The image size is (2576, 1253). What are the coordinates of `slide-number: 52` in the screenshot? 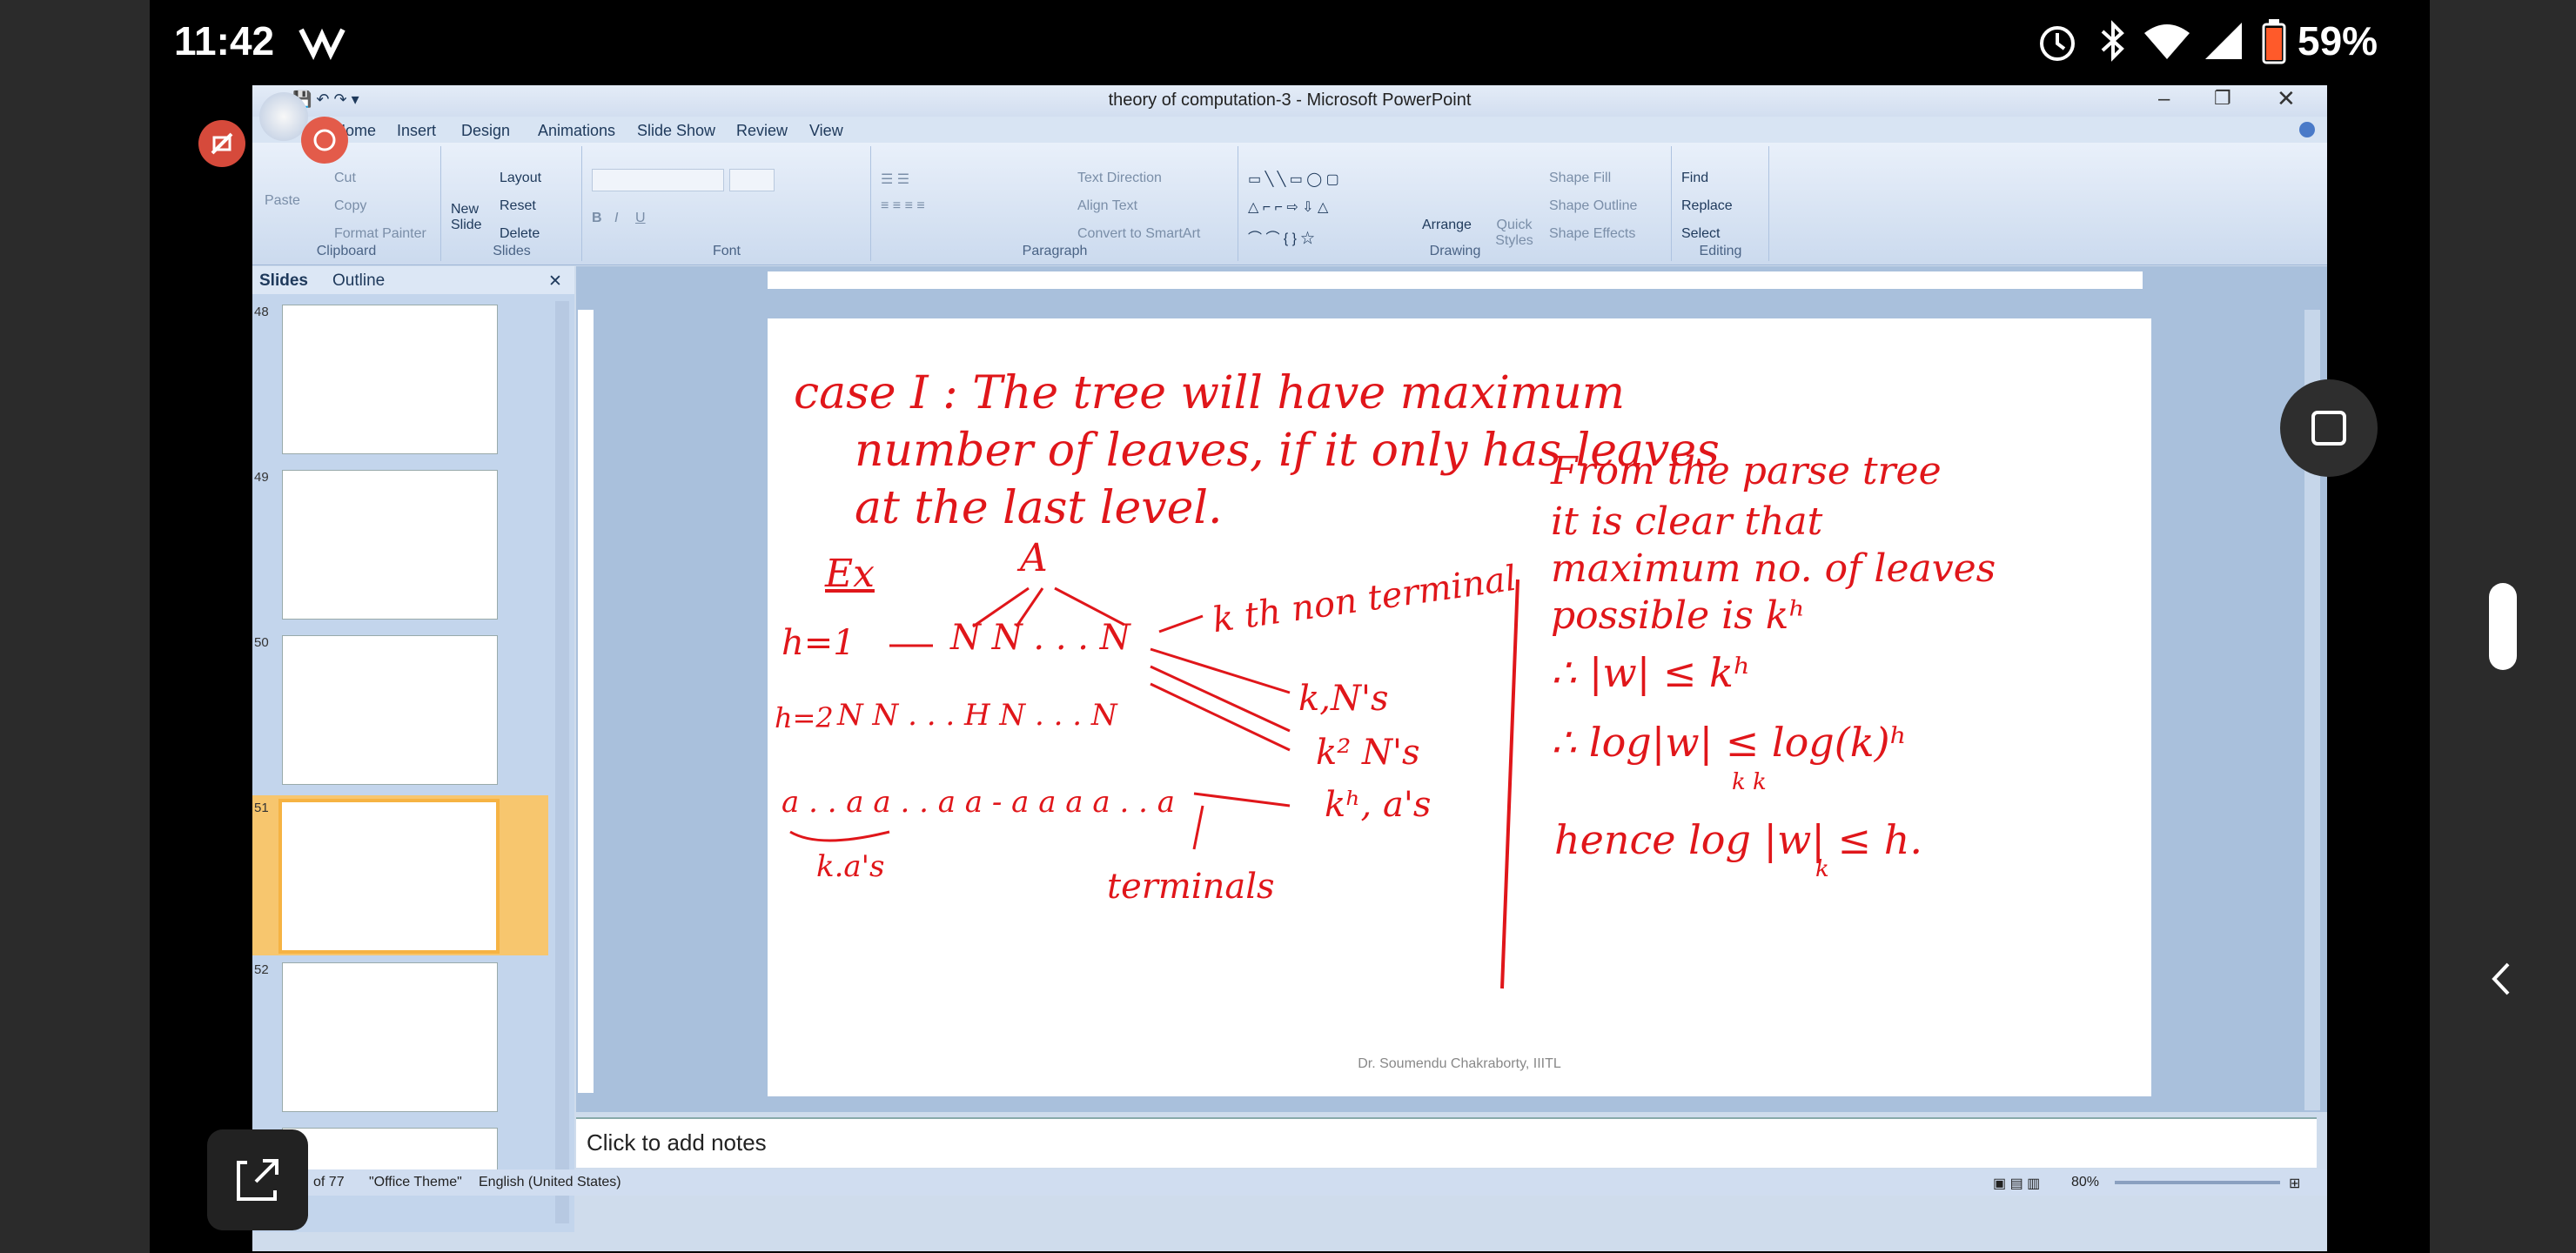 It's located at (261, 969).